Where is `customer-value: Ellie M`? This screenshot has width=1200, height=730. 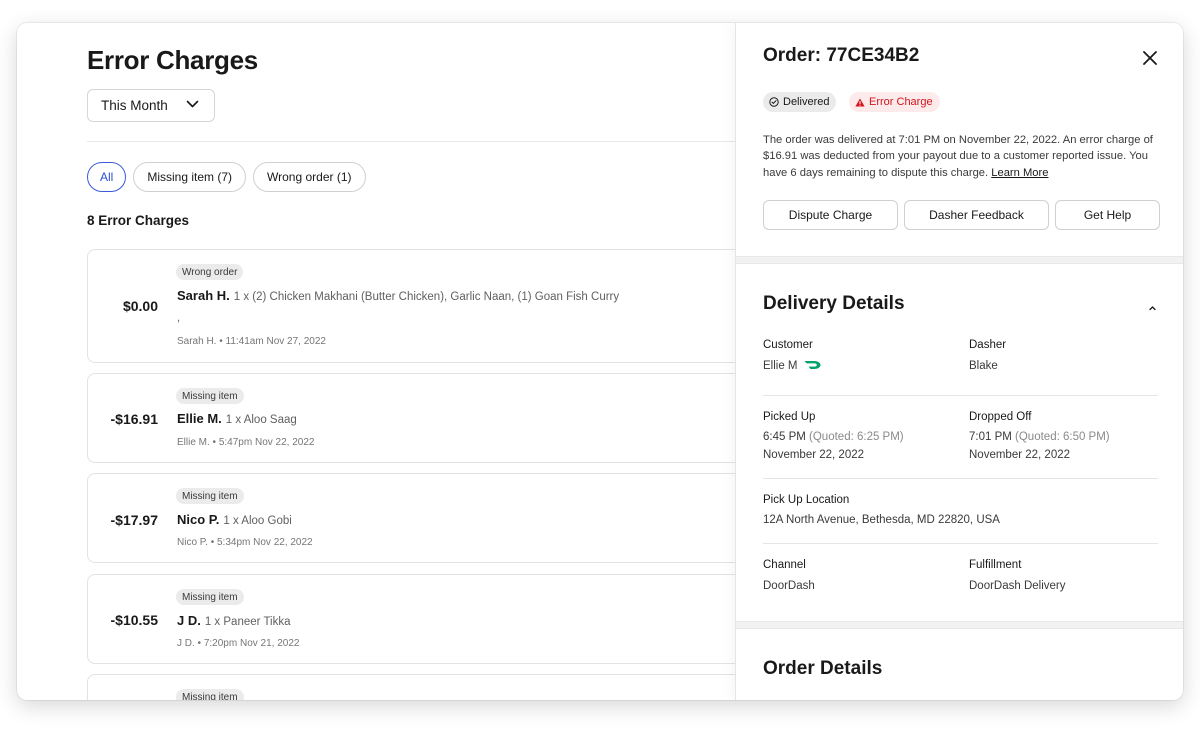
customer-value: Ellie M is located at coordinates (792, 366).